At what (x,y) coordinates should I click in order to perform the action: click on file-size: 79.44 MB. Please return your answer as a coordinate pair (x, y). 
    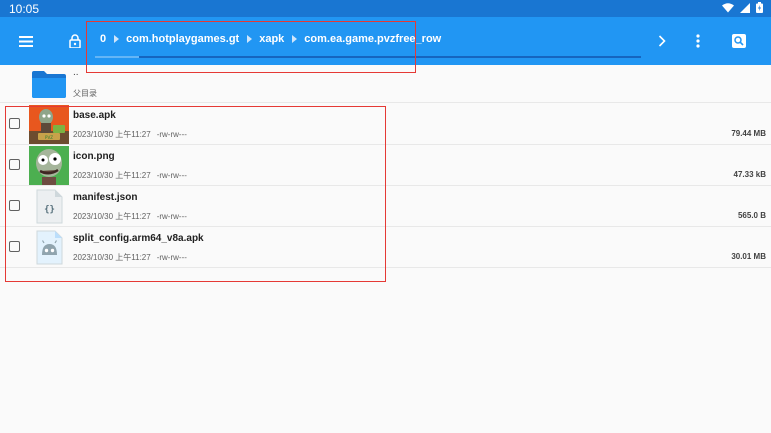
    Looking at the image, I should click on (748, 133).